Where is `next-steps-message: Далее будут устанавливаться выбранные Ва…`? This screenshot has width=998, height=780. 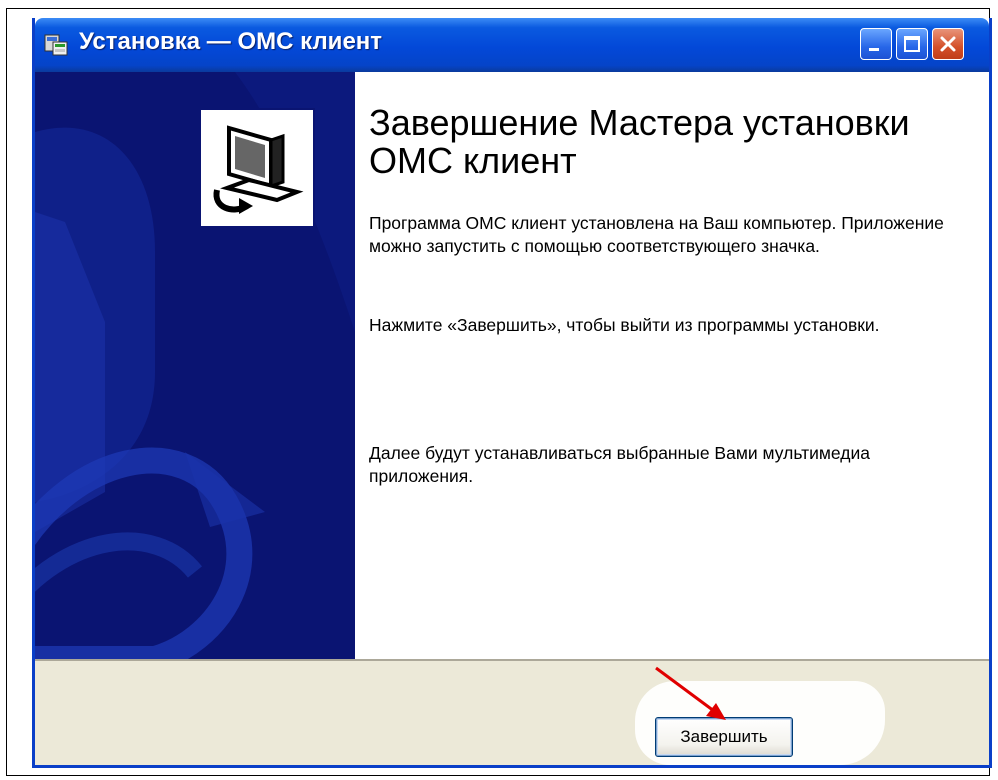 next-steps-message: Далее будут устанавливаться выбранные Ва… is located at coordinates (619, 464).